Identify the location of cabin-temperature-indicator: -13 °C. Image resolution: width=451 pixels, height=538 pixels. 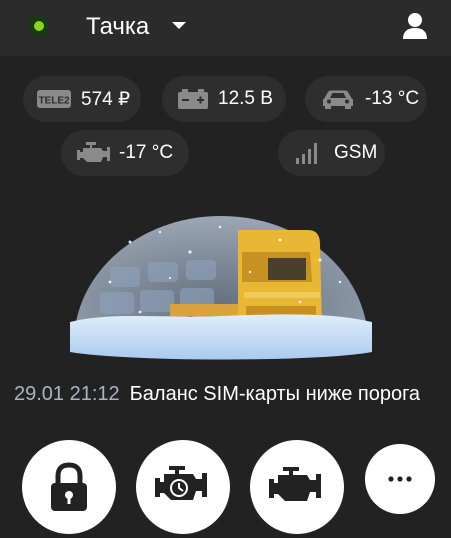
(366, 99).